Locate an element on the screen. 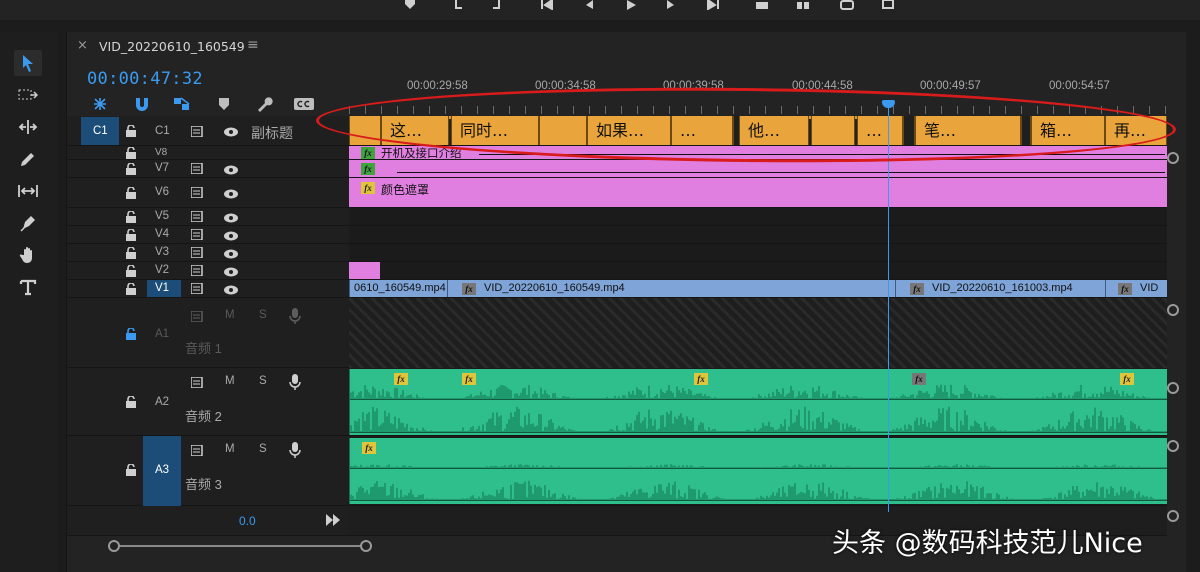  video-clip: fx VID_20220610_160549.mp4 is located at coordinates (671, 288).